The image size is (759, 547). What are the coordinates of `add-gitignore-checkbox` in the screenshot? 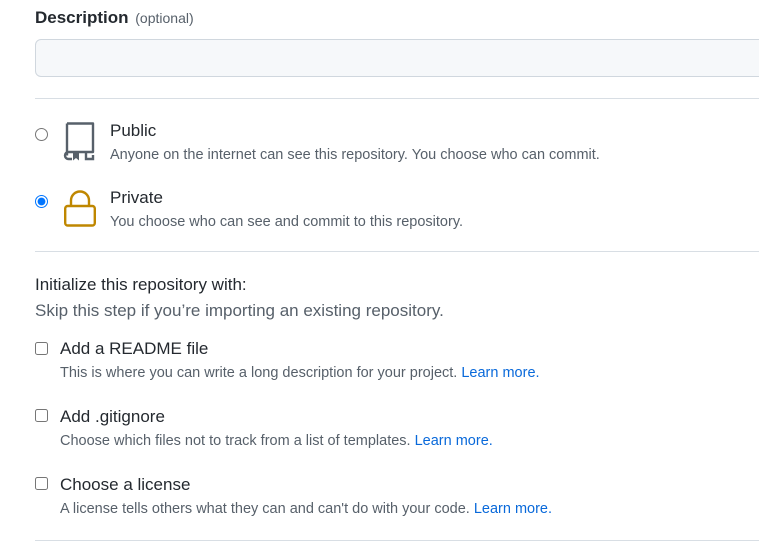 It's located at (41, 415).